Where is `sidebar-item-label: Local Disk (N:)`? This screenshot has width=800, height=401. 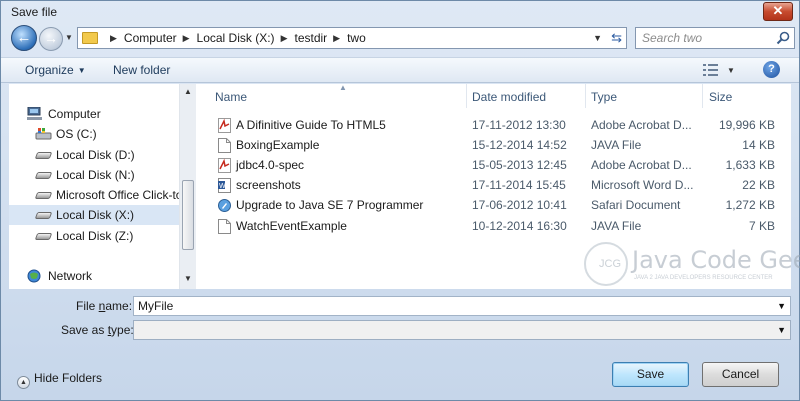
sidebar-item-label: Local Disk (N:) is located at coordinates (95, 175).